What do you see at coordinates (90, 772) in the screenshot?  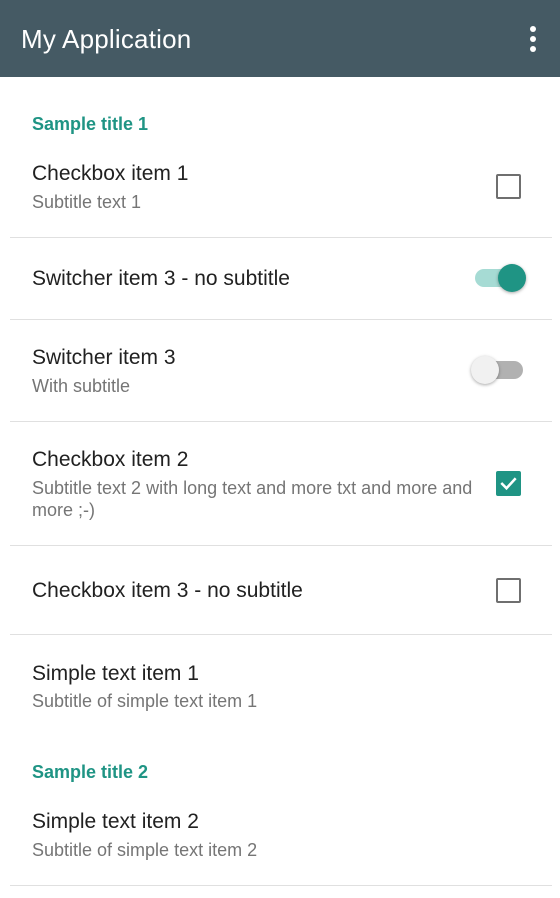 I see `section-title-2: Sample title 2` at bounding box center [90, 772].